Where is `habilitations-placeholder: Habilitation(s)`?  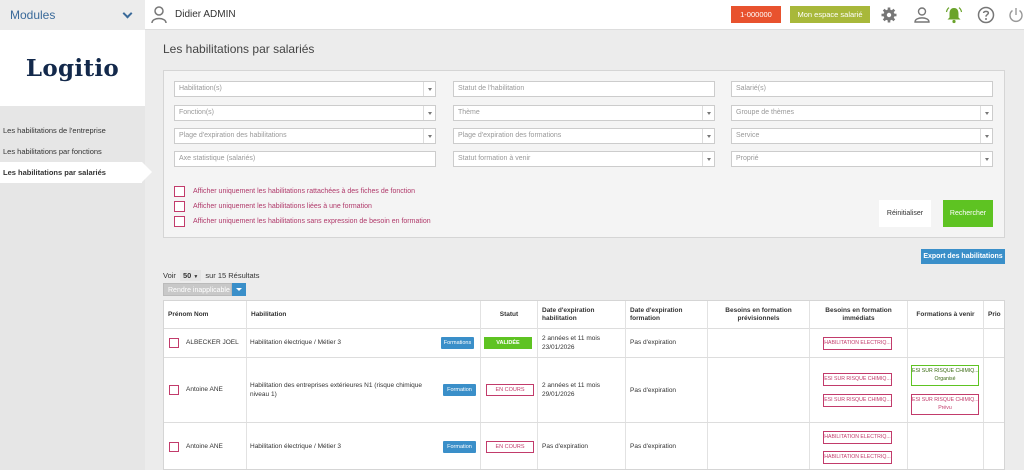
habilitations-placeholder: Habilitation(s) is located at coordinates (200, 88).